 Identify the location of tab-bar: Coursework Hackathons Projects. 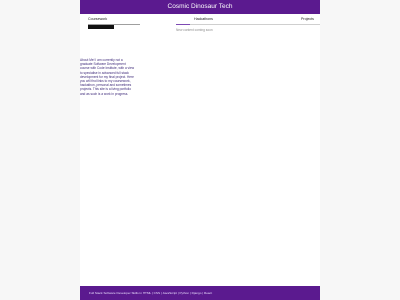
(200, 19).